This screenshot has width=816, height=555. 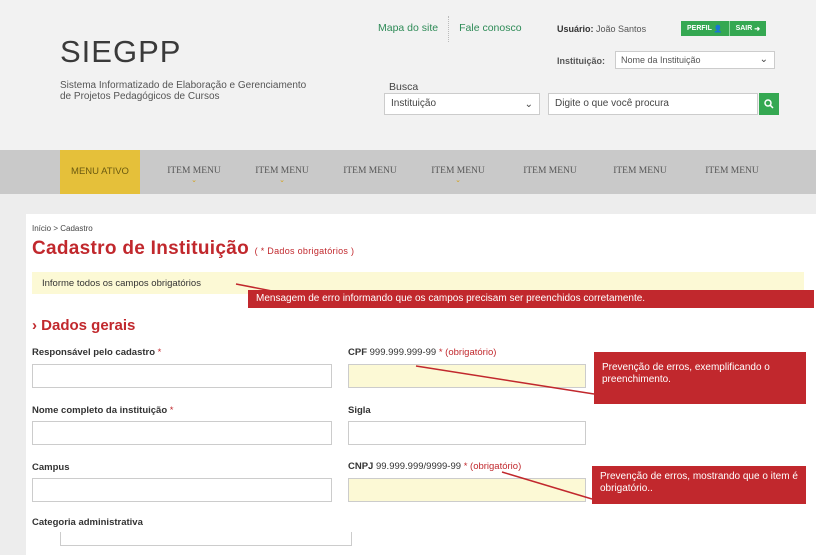 I want to click on cpf-input, so click(x=467, y=376).